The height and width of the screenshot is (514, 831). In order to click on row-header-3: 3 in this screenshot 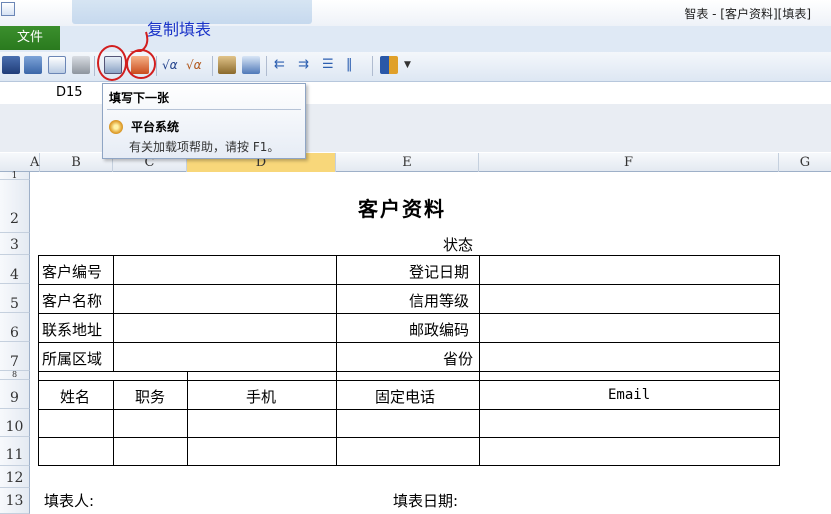, I will do `click(15, 244)`.